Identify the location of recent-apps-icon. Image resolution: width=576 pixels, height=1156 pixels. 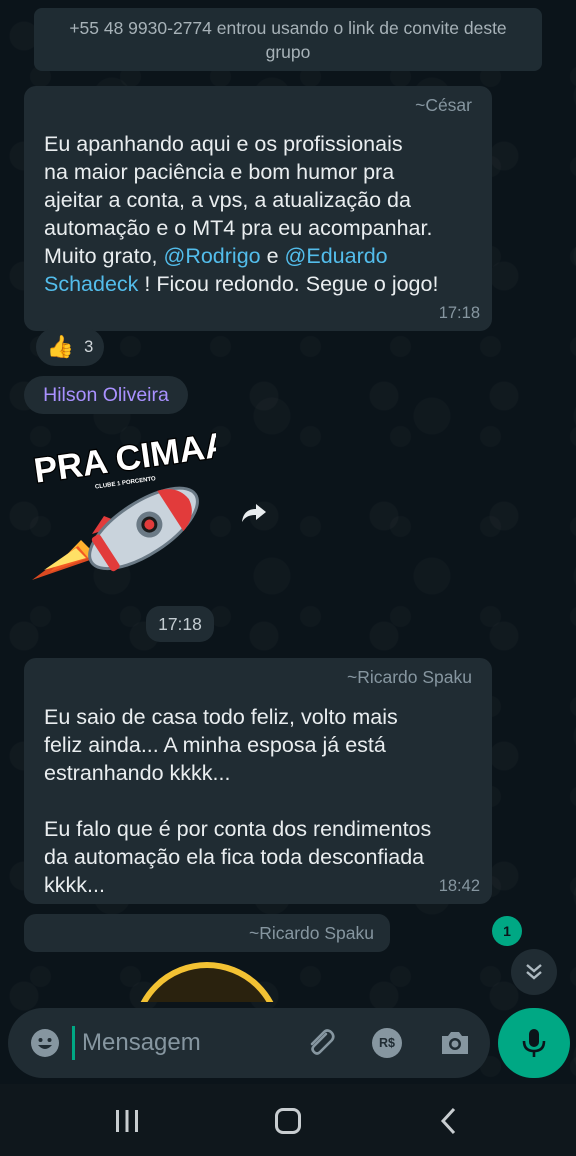
(127, 1121).